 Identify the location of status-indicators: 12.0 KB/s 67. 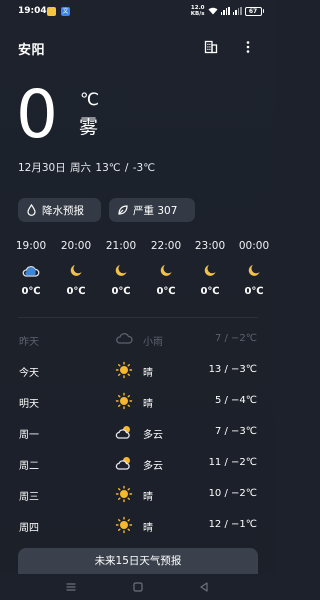
(227, 11).